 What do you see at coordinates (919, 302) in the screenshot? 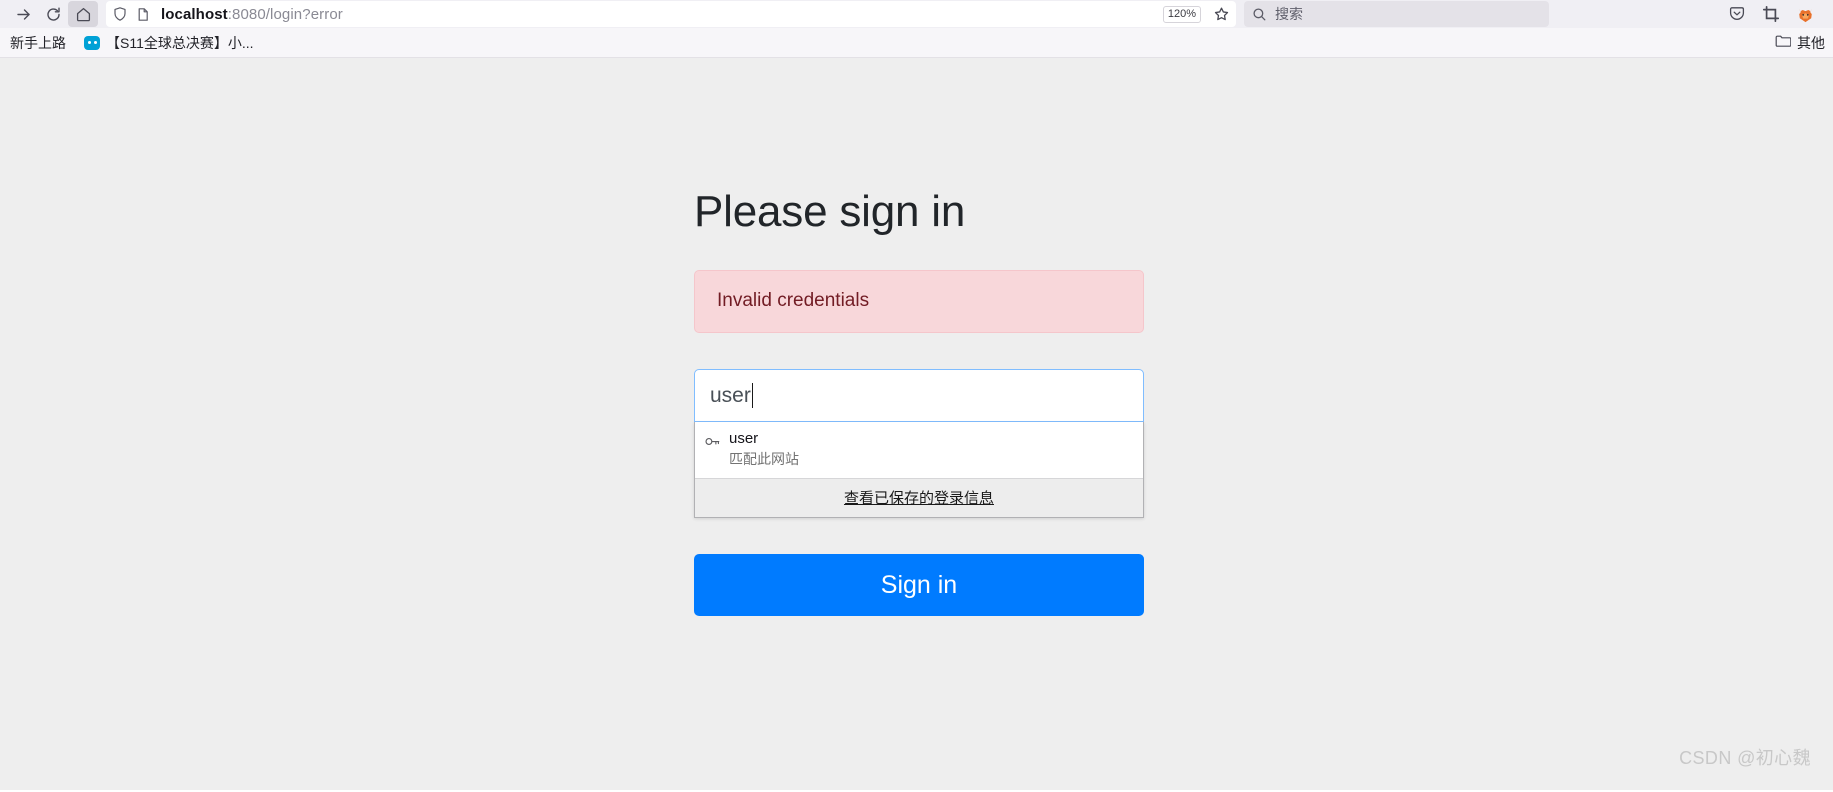
I see `error-alert: Invalid credentials` at bounding box center [919, 302].